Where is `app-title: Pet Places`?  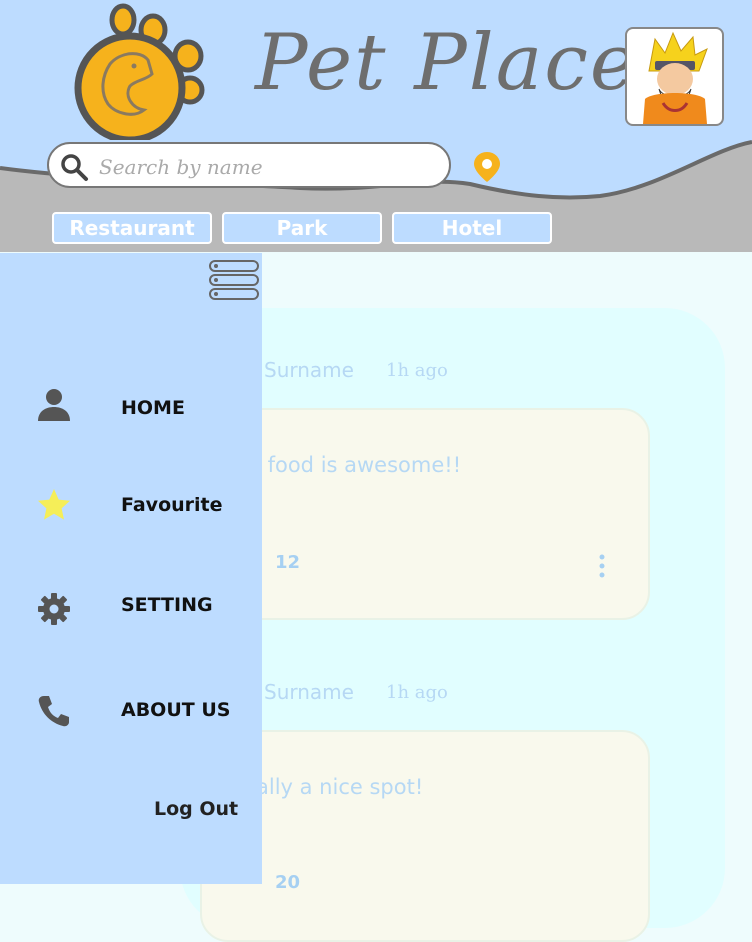 app-title: Pet Places is located at coordinates (468, 63).